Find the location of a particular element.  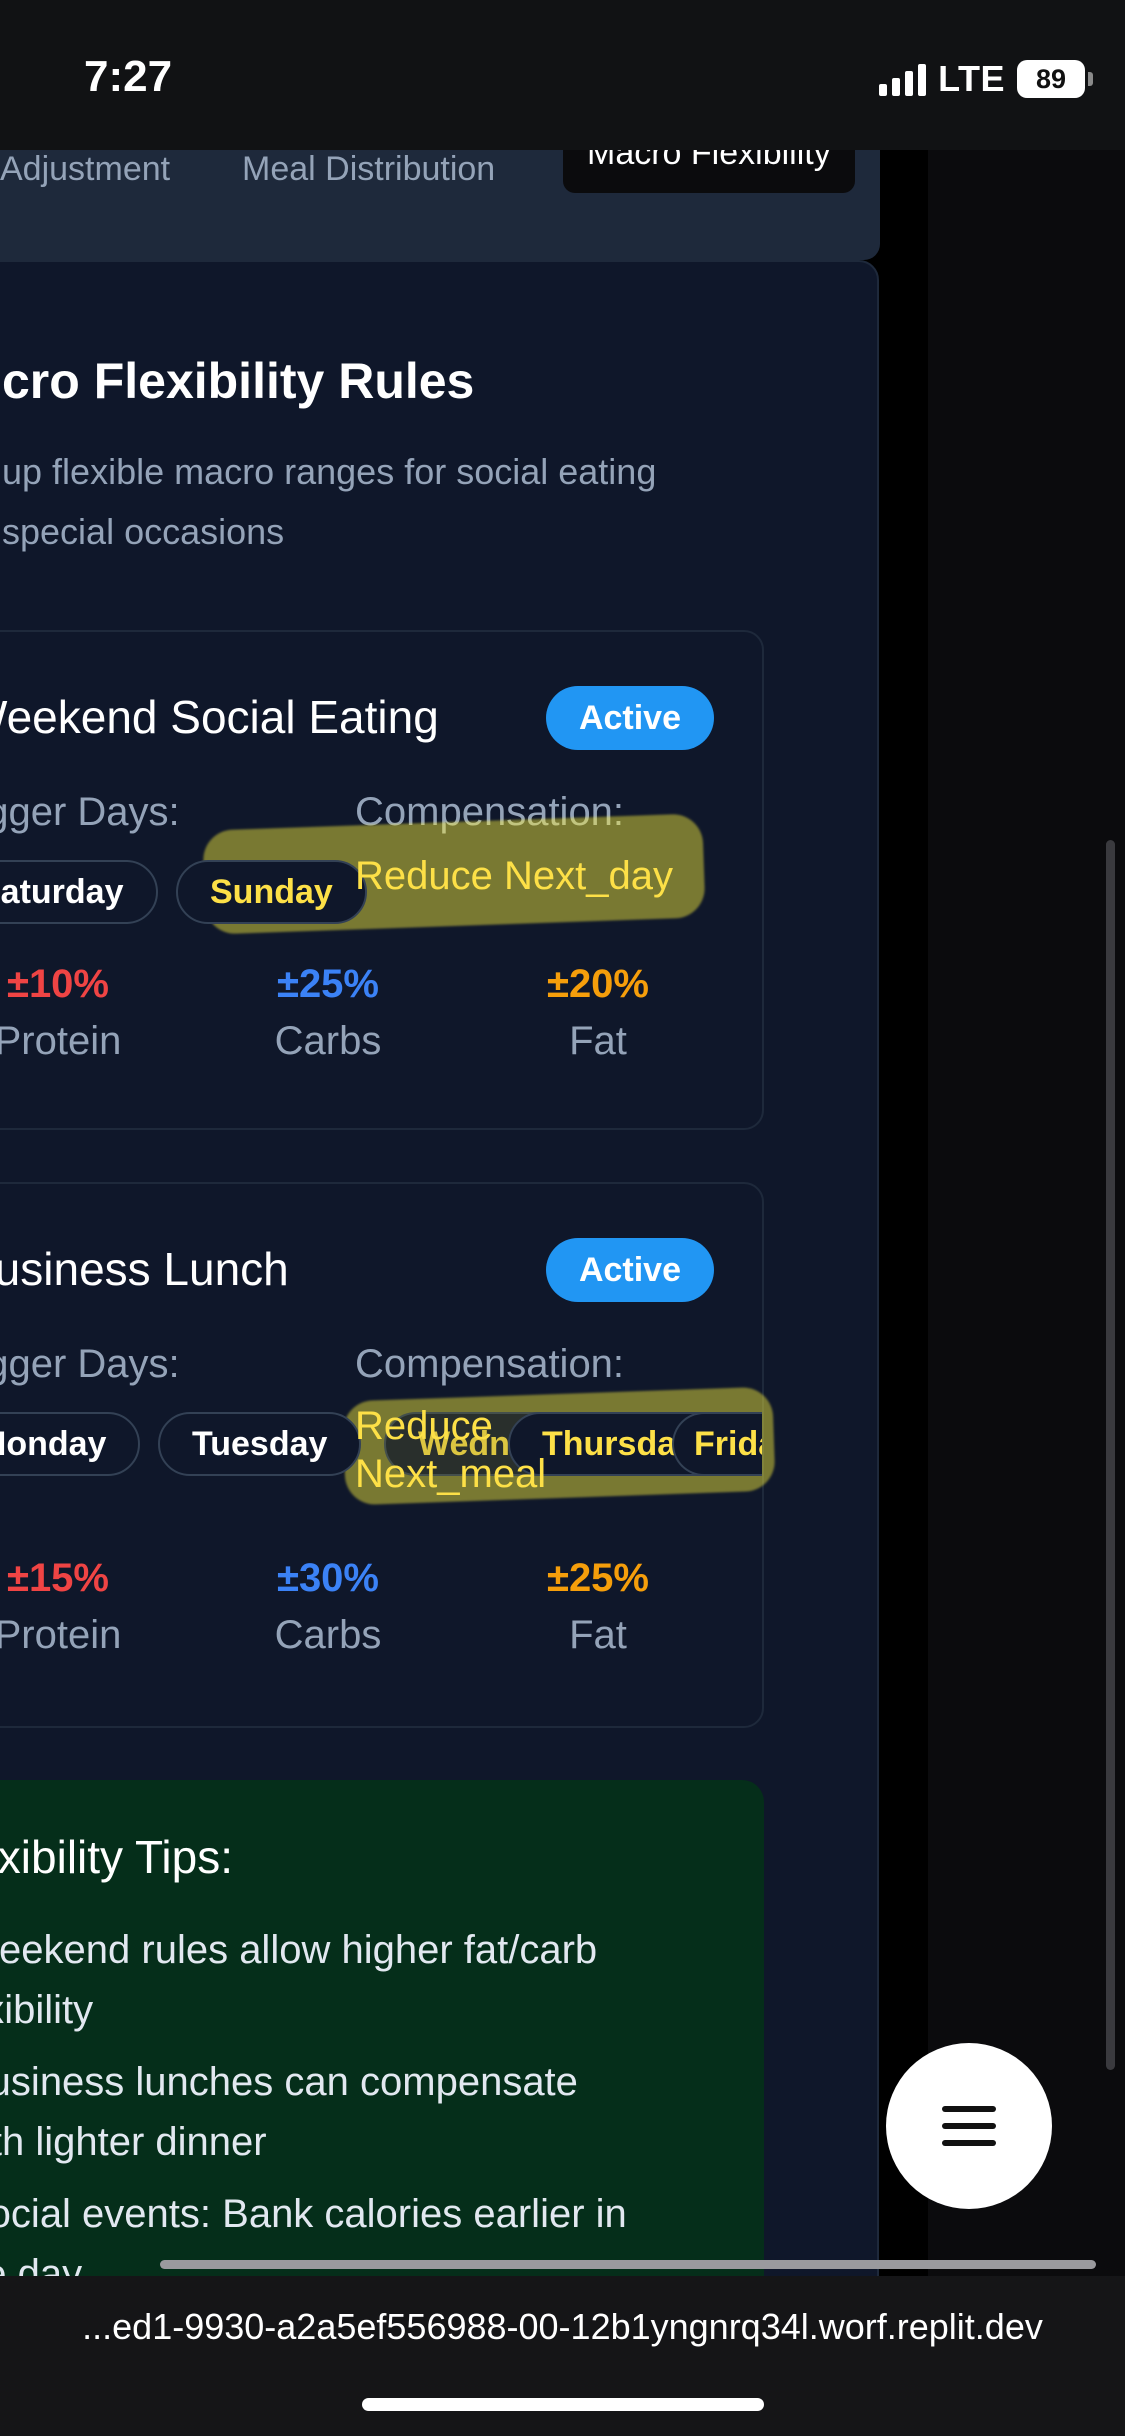

macro-carbs: ±30% Carbs is located at coordinates (328, 1607).